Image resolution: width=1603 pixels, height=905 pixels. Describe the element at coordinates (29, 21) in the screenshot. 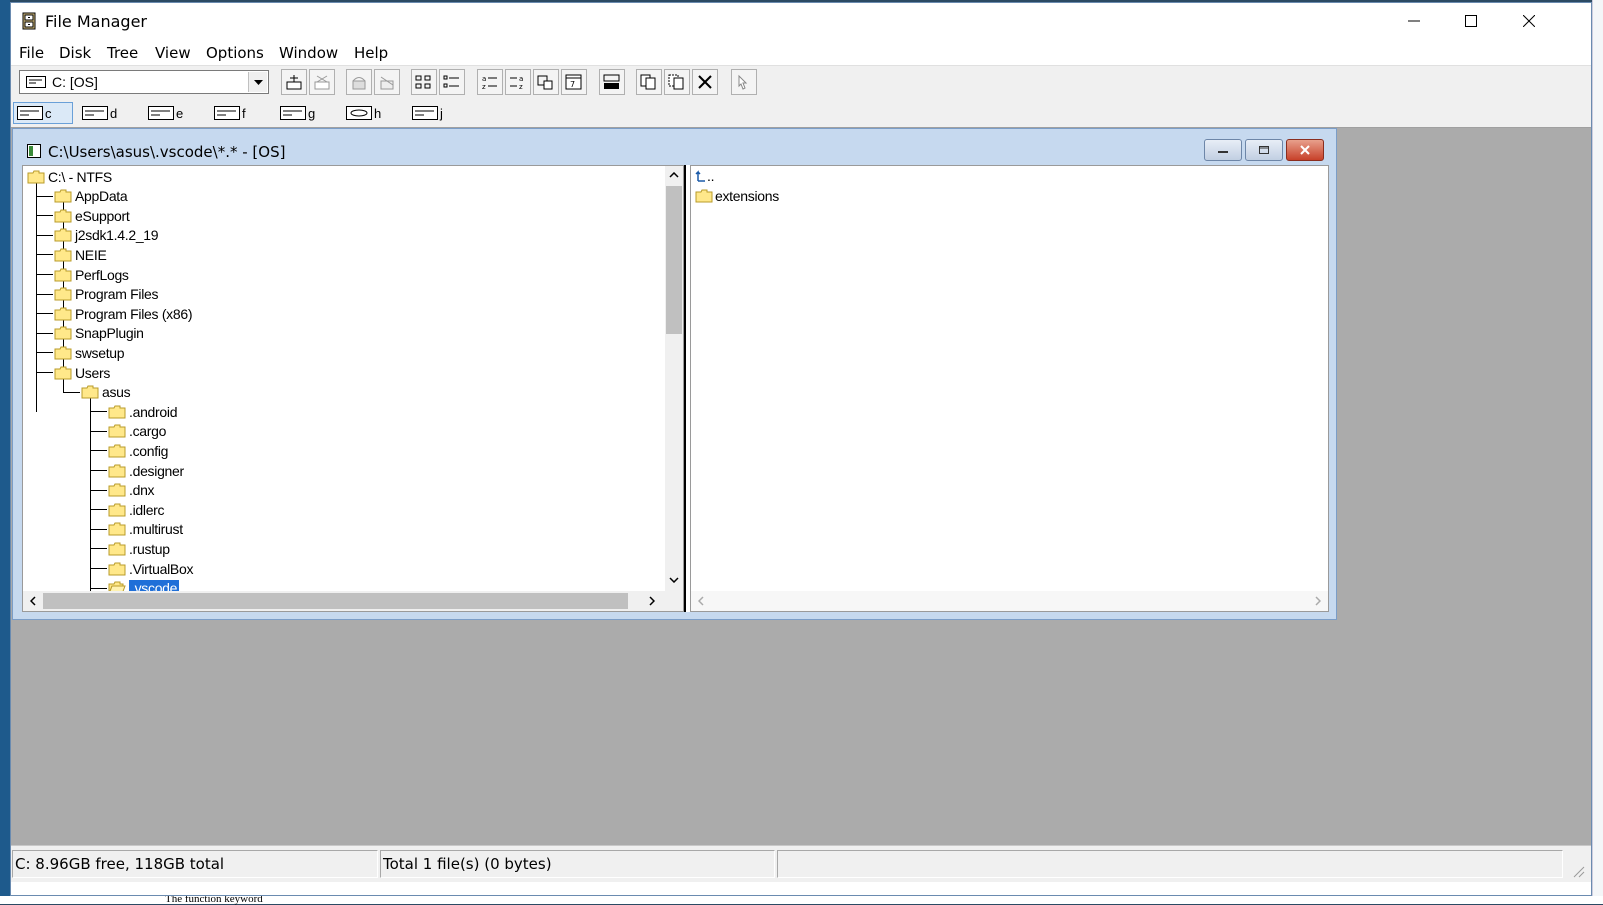

I see `file-cabinet-icon` at that location.